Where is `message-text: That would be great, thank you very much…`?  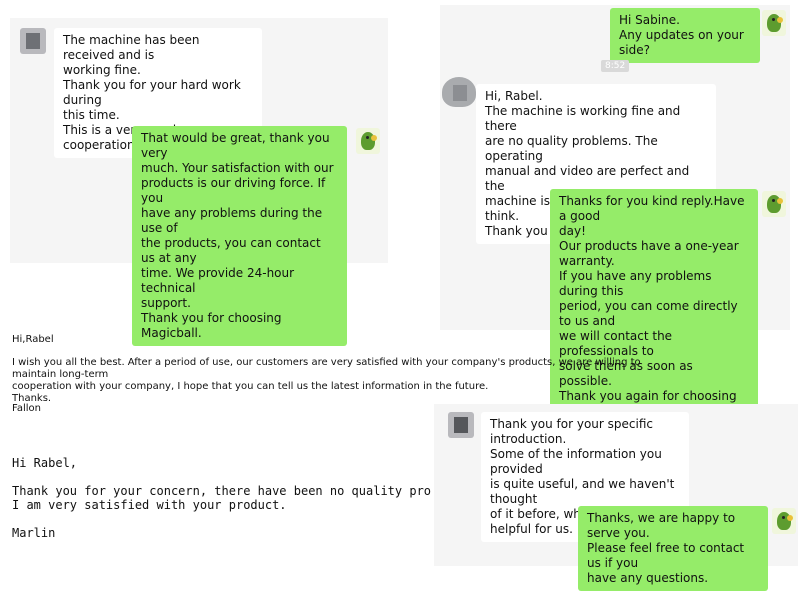 message-text: That would be great, thank you very much… is located at coordinates (237, 235).